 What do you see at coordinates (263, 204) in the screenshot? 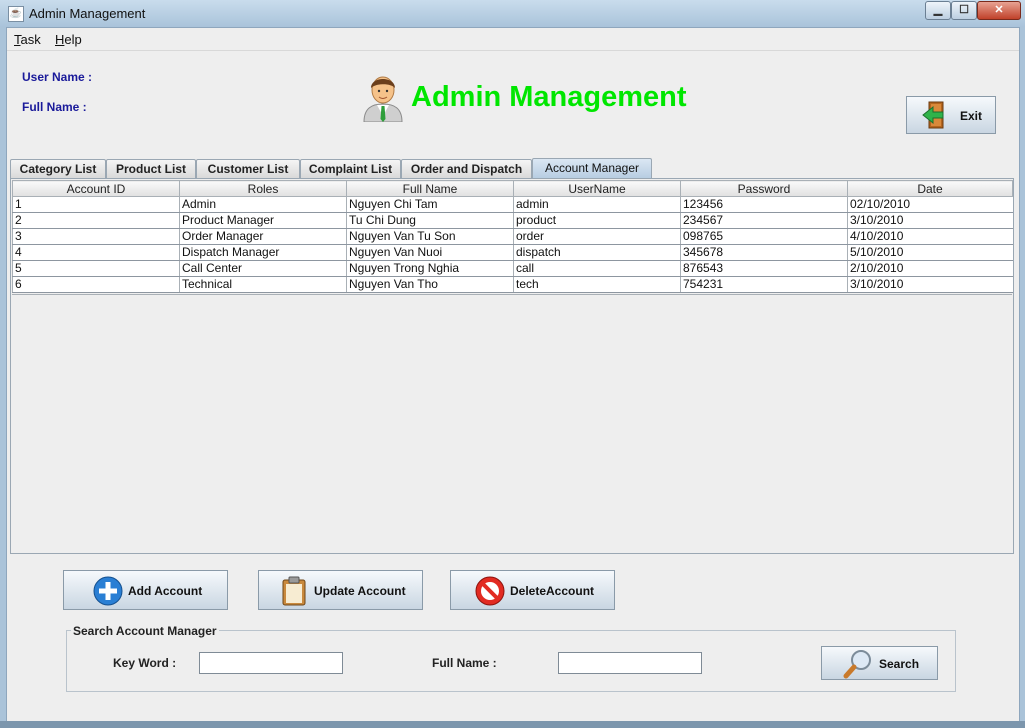
I see `cell-role: Admin` at bounding box center [263, 204].